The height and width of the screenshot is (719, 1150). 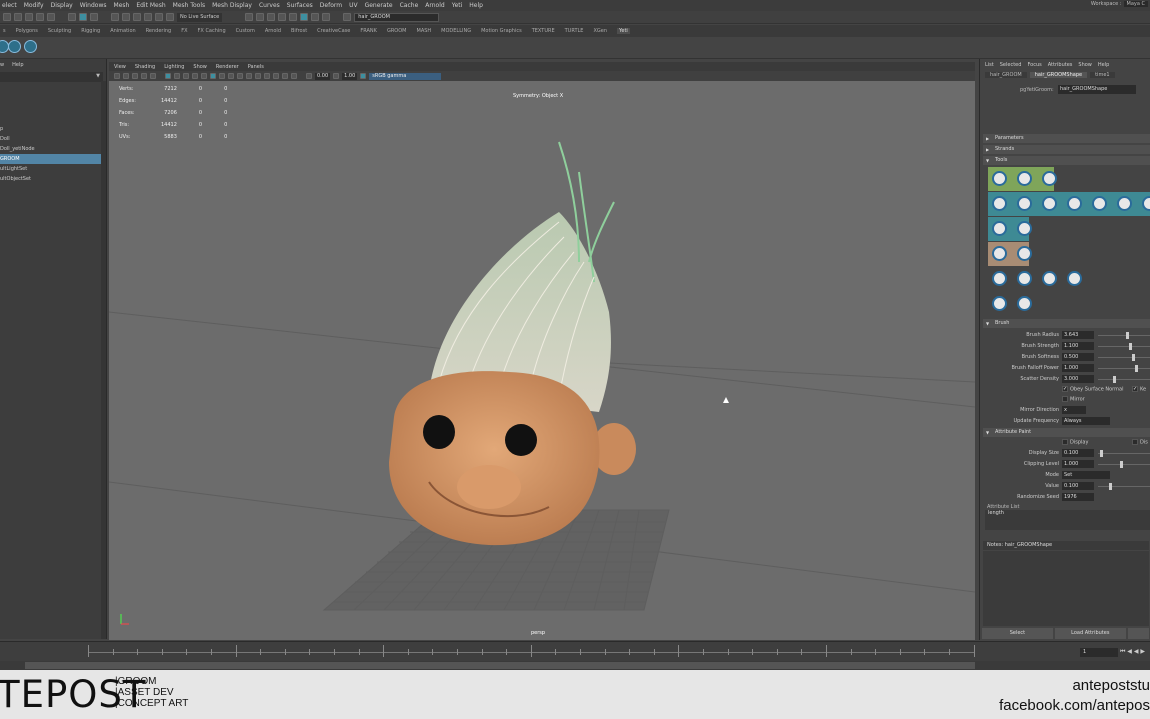 What do you see at coordinates (90, 31) in the screenshot?
I see `shelf-tab-rigging: Rigging` at bounding box center [90, 31].